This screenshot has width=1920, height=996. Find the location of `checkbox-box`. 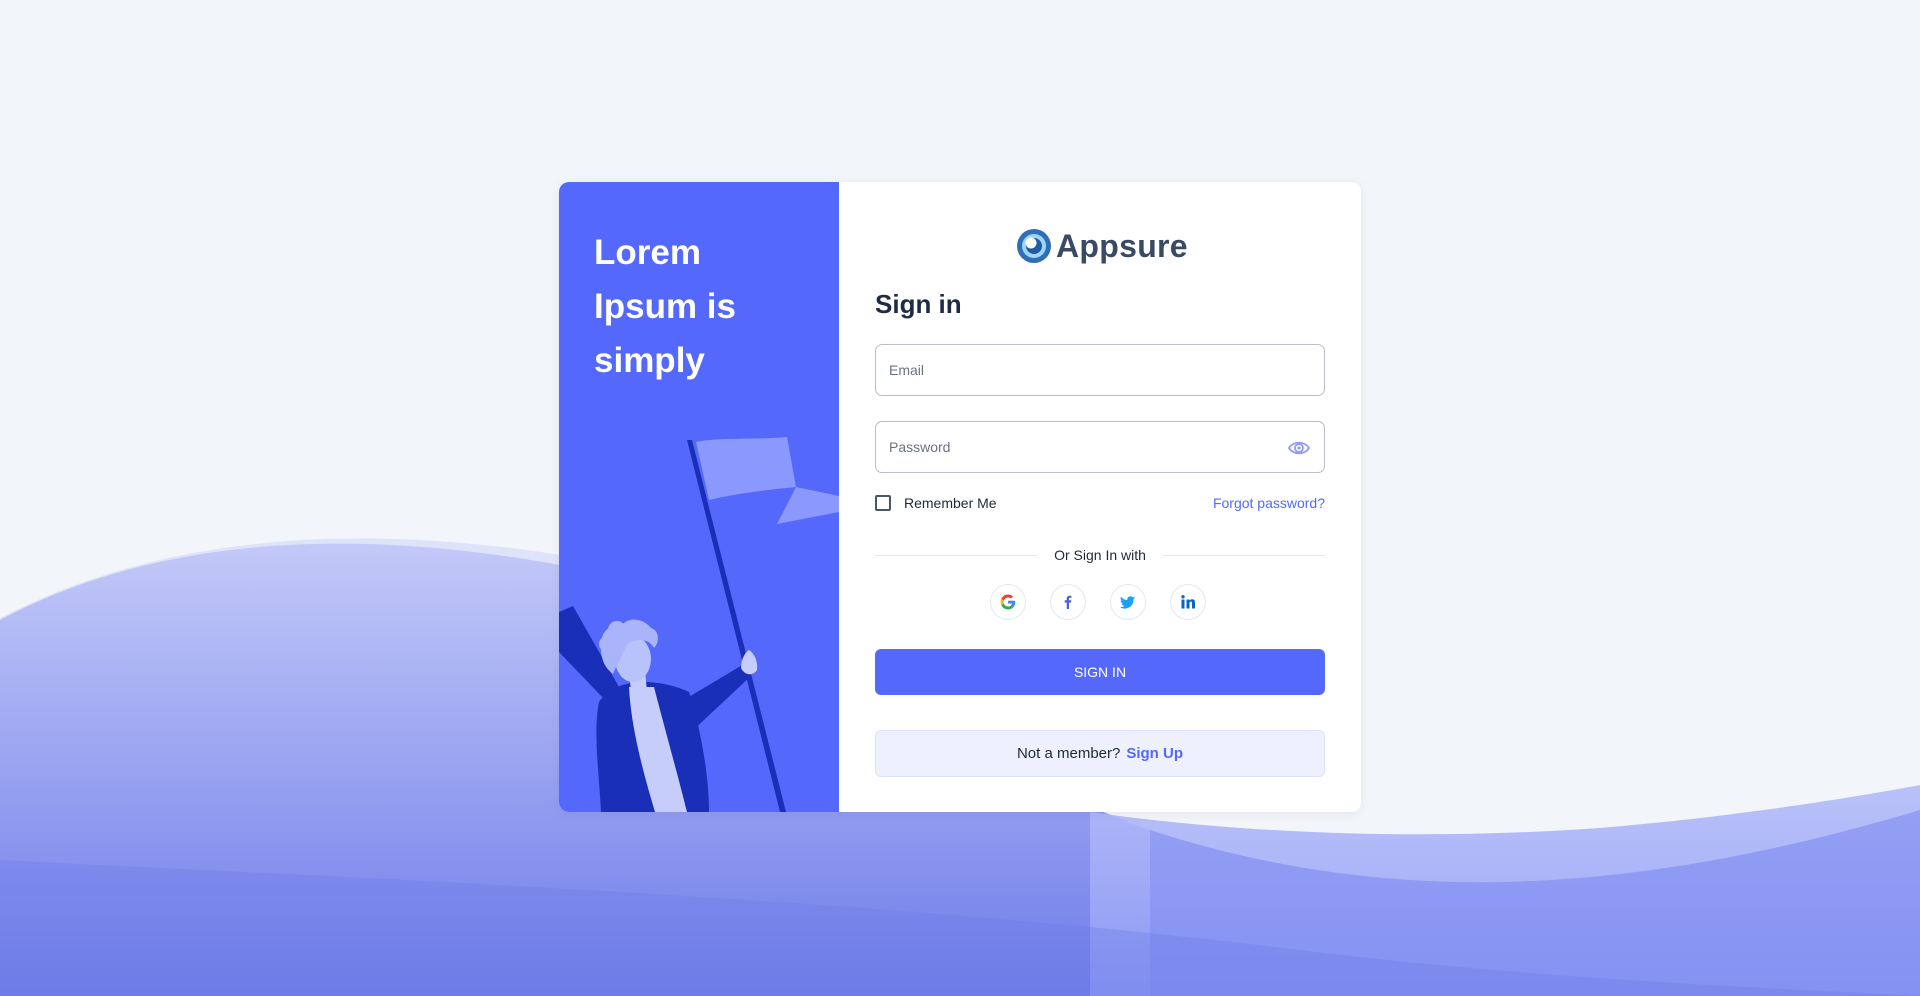

checkbox-box is located at coordinates (883, 503).